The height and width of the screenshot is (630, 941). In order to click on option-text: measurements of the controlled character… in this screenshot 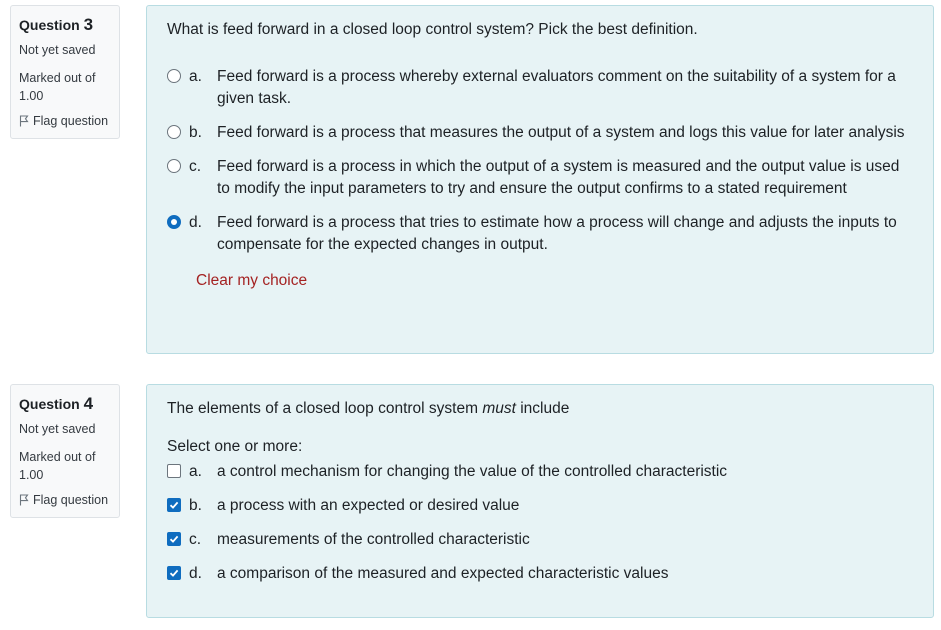, I will do `click(565, 540)`.